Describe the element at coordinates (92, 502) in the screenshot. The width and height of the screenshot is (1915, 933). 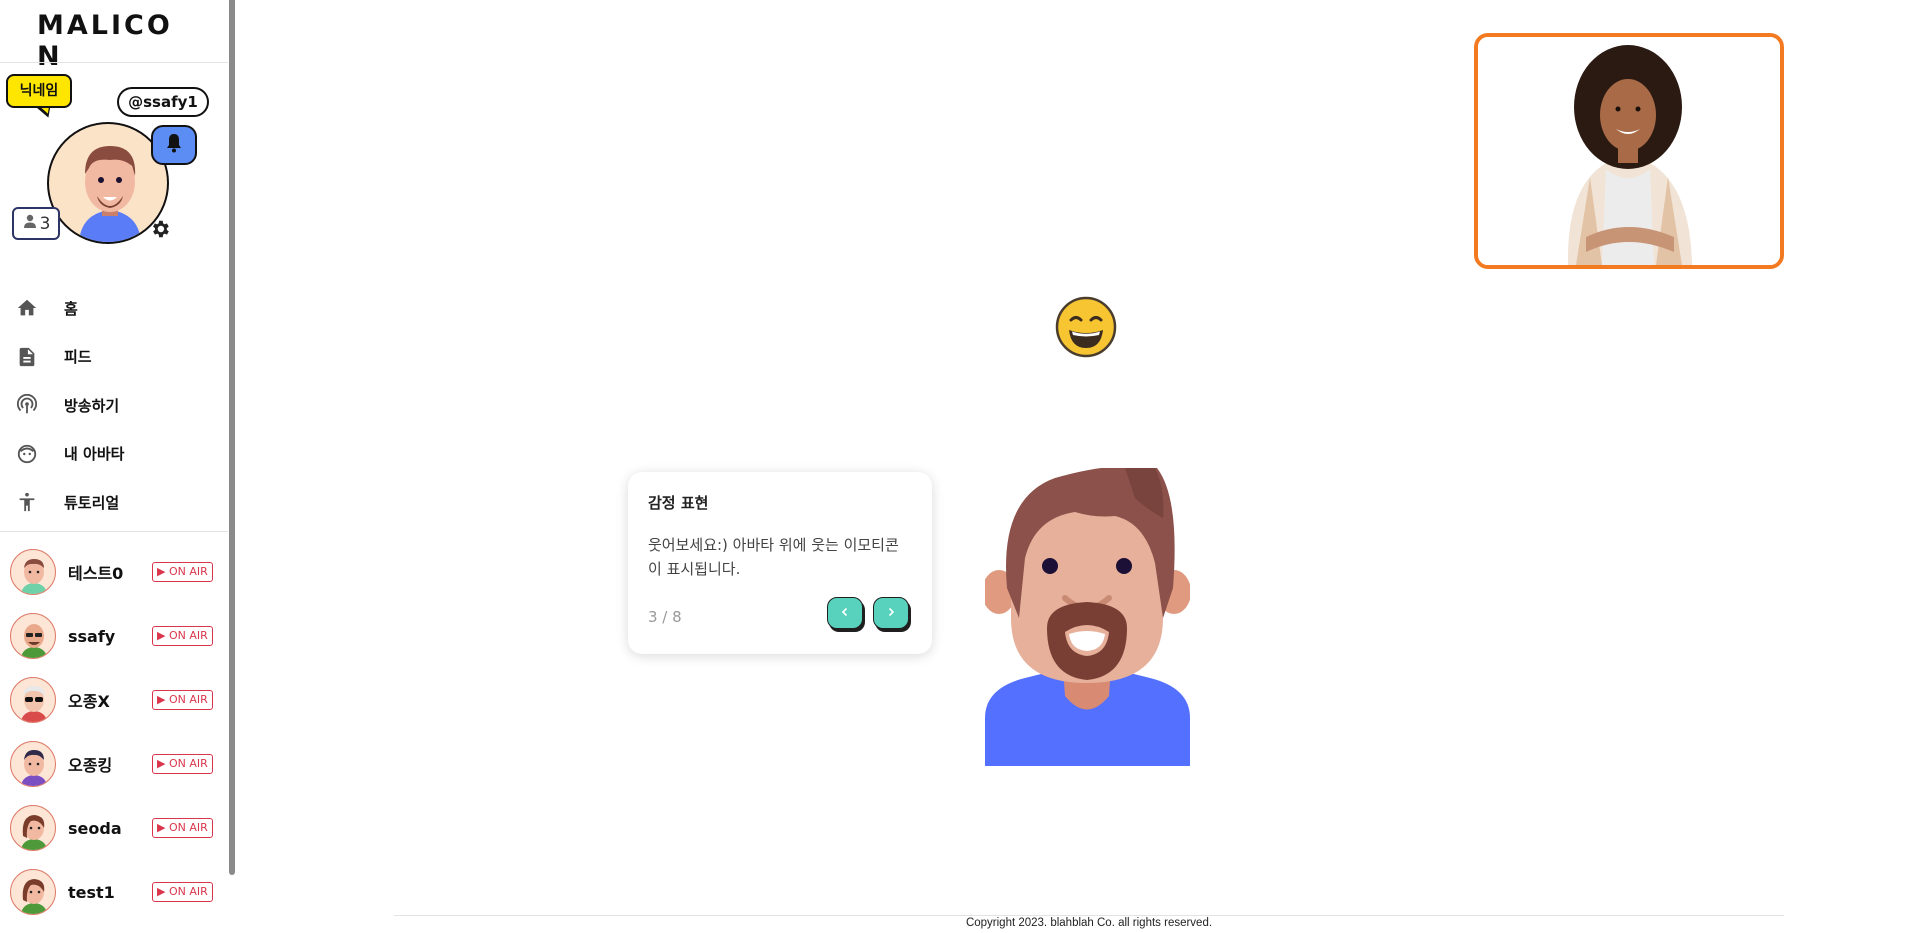
I see `nav-label: 튜토리얼` at that location.